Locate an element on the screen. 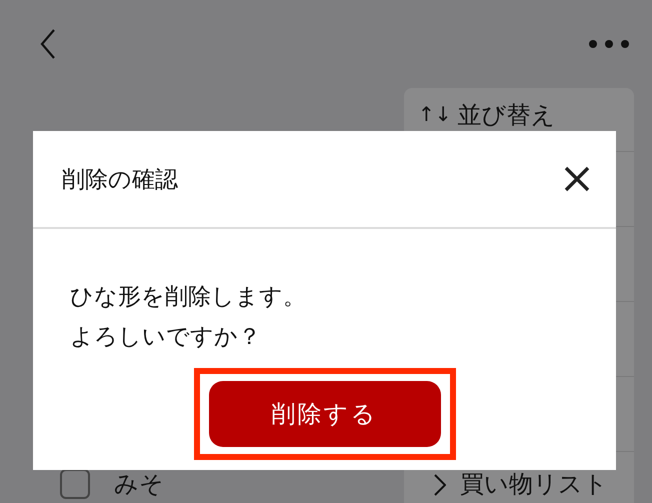 This screenshot has width=652, height=503. delete-button: 削除する is located at coordinates (324, 414).